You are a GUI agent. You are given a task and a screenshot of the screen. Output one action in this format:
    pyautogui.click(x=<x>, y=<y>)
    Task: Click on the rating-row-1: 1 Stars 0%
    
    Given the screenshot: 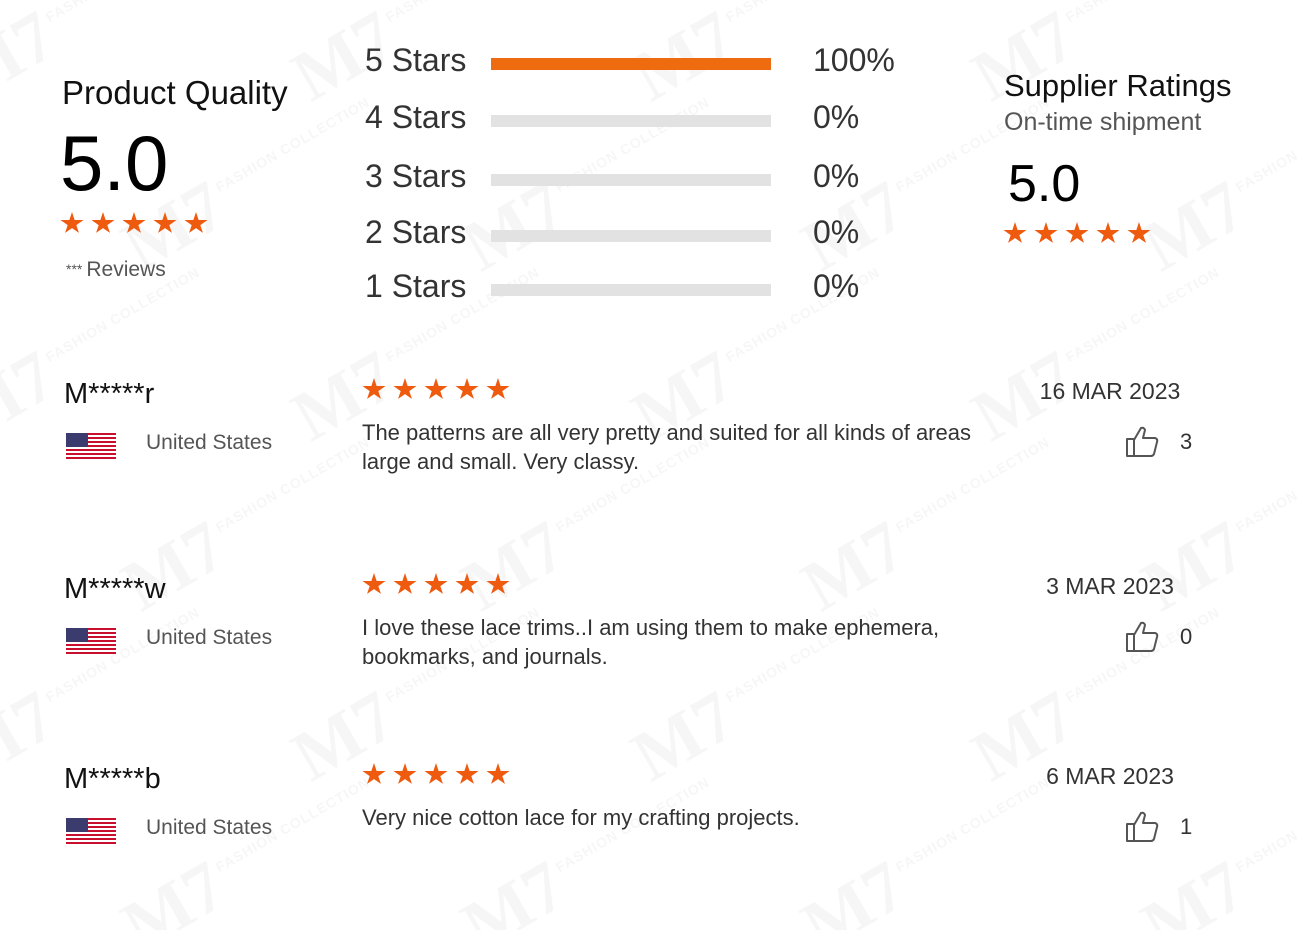 What is the action you would take?
    pyautogui.click(x=645, y=288)
    